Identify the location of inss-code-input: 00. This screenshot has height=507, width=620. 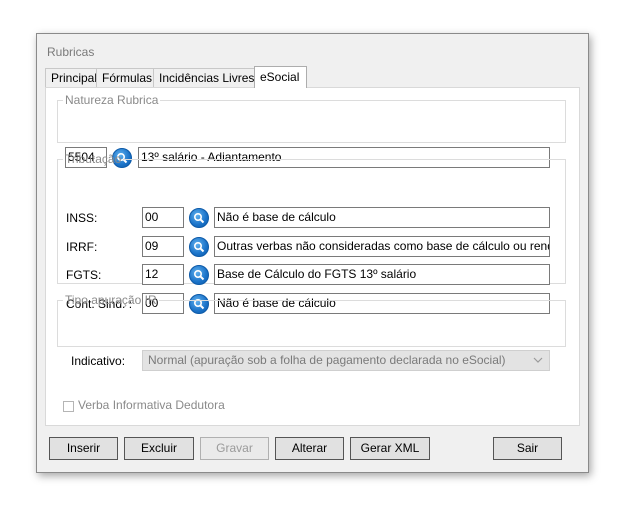
(163, 217).